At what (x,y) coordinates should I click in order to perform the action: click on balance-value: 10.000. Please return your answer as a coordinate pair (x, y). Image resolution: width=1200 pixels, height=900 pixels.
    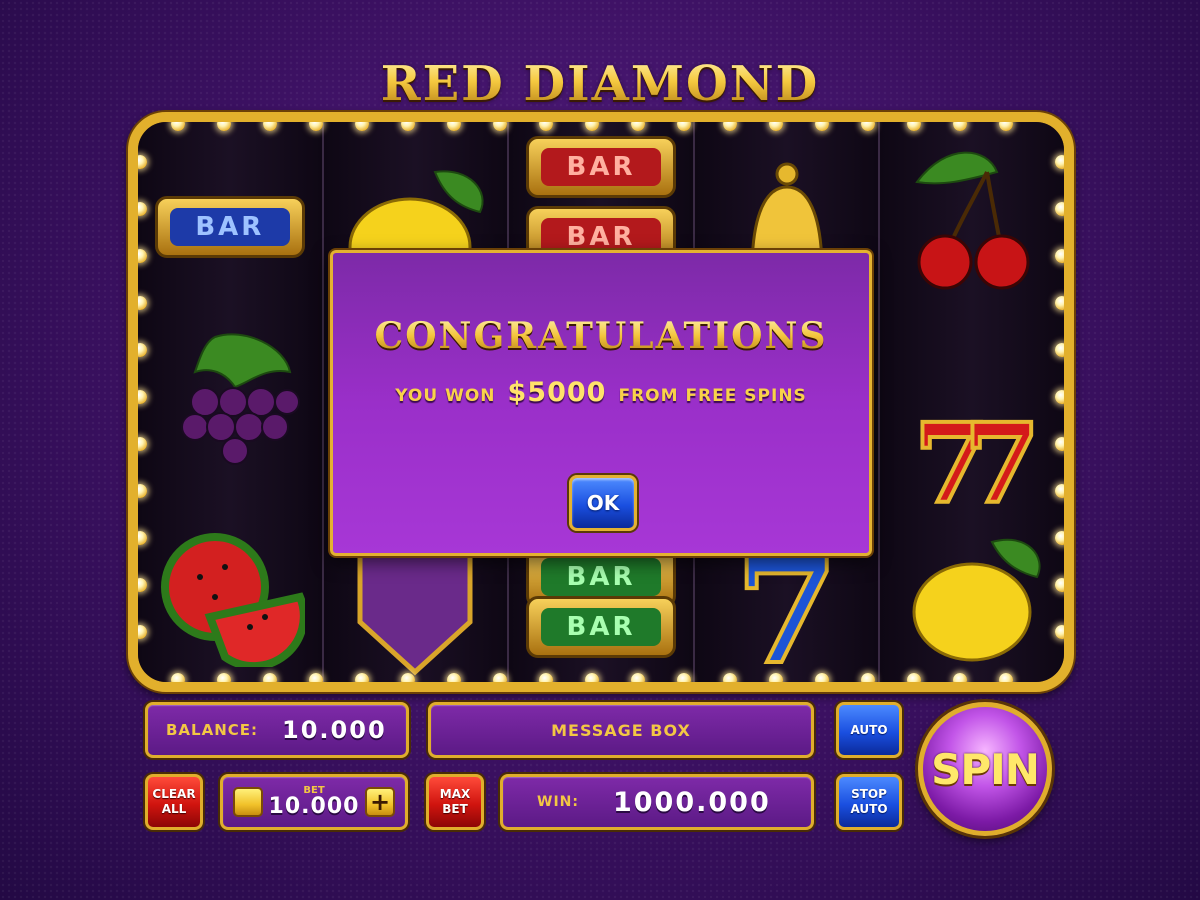
    Looking at the image, I should click on (334, 730).